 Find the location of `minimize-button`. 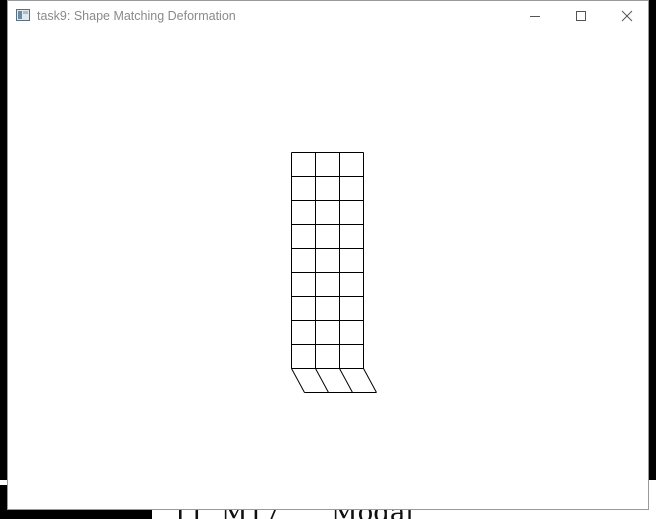

minimize-button is located at coordinates (535, 16).